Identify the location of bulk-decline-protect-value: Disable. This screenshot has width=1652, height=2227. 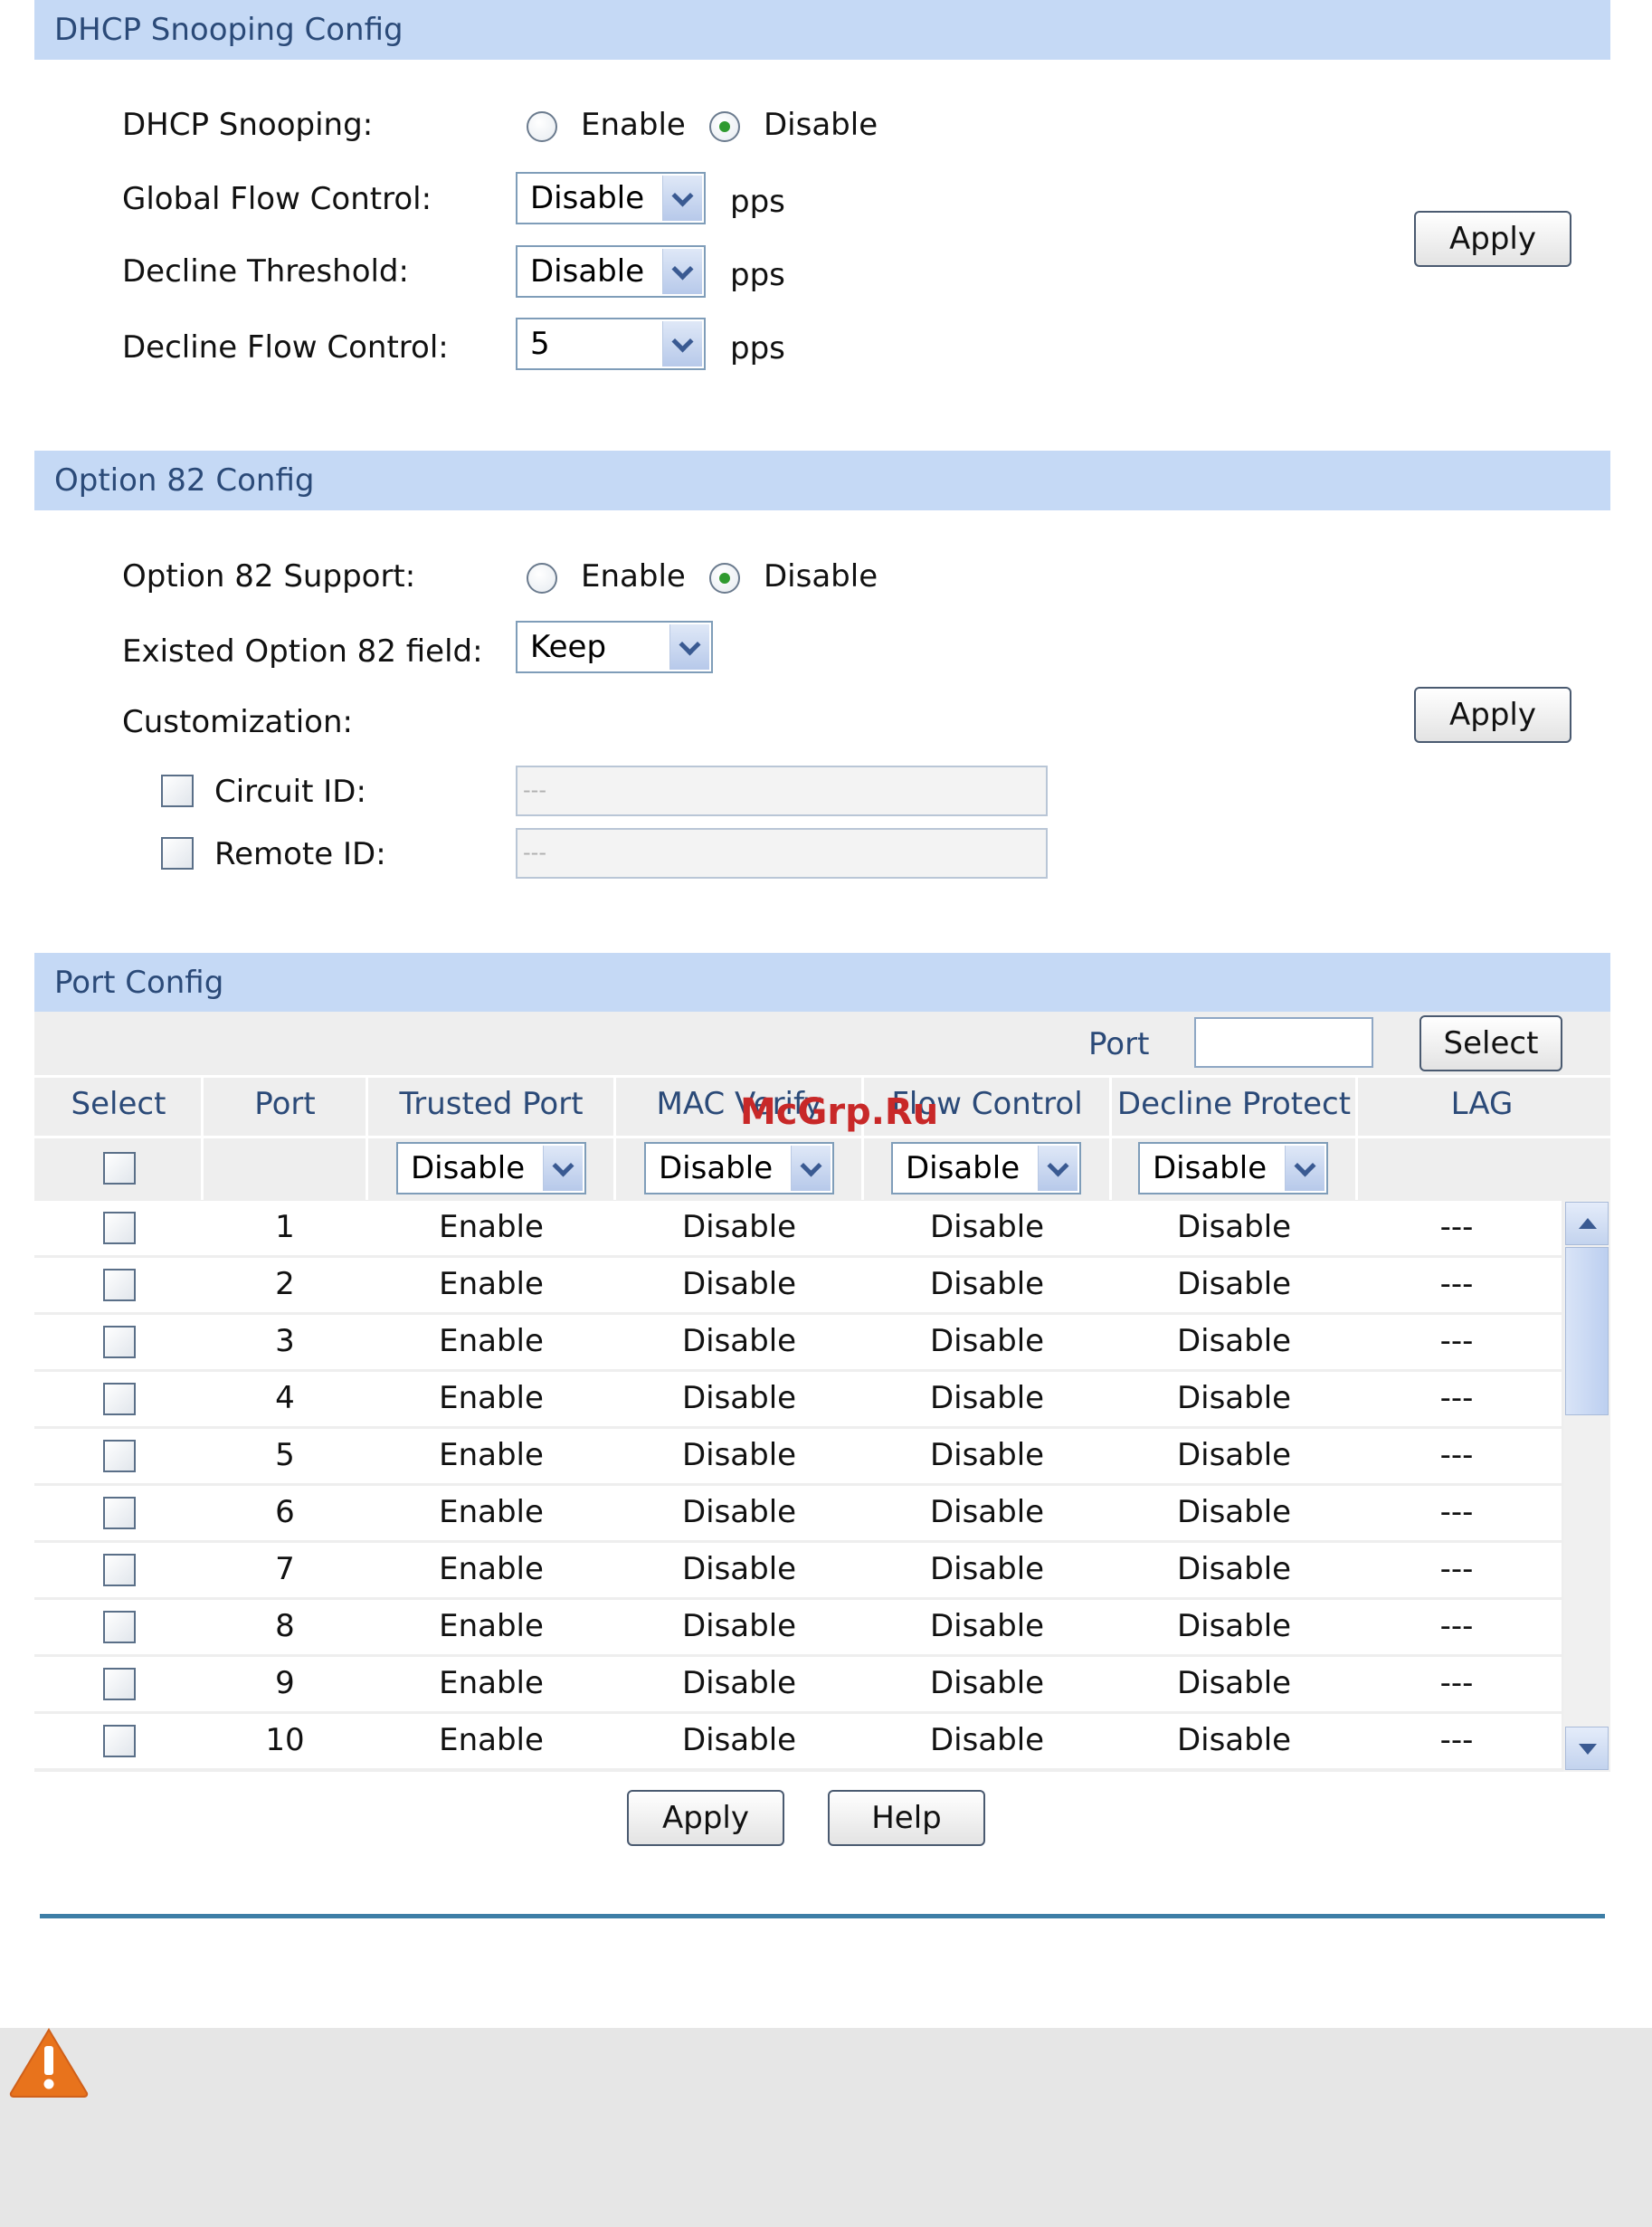
(1210, 1168).